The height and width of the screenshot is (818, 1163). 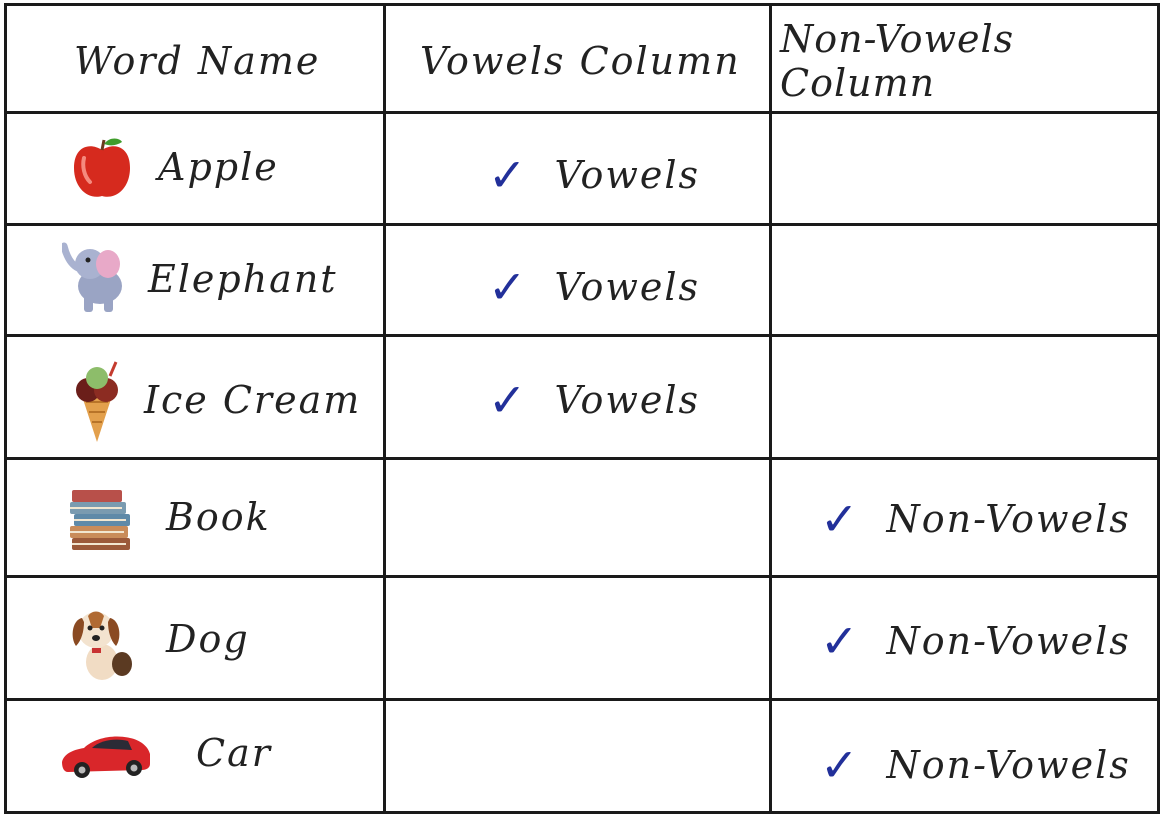 I want to click on word-ice-cream: Ice Cream, so click(x=253, y=400).